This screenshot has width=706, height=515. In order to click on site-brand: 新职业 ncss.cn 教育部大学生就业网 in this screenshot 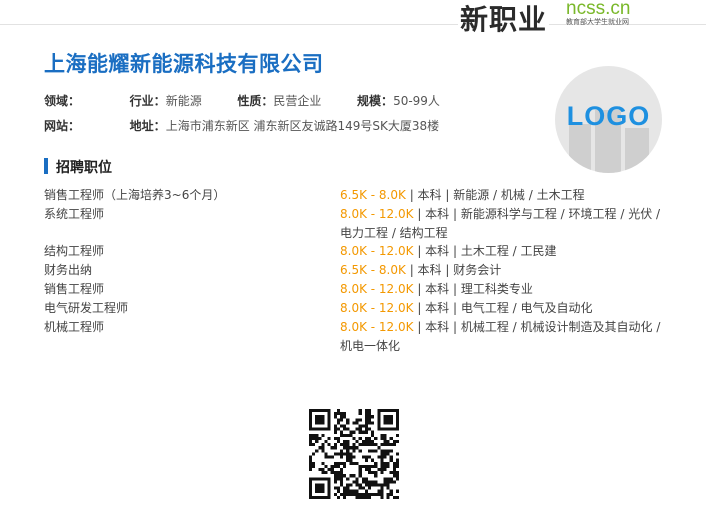, I will do `click(563, 19)`.